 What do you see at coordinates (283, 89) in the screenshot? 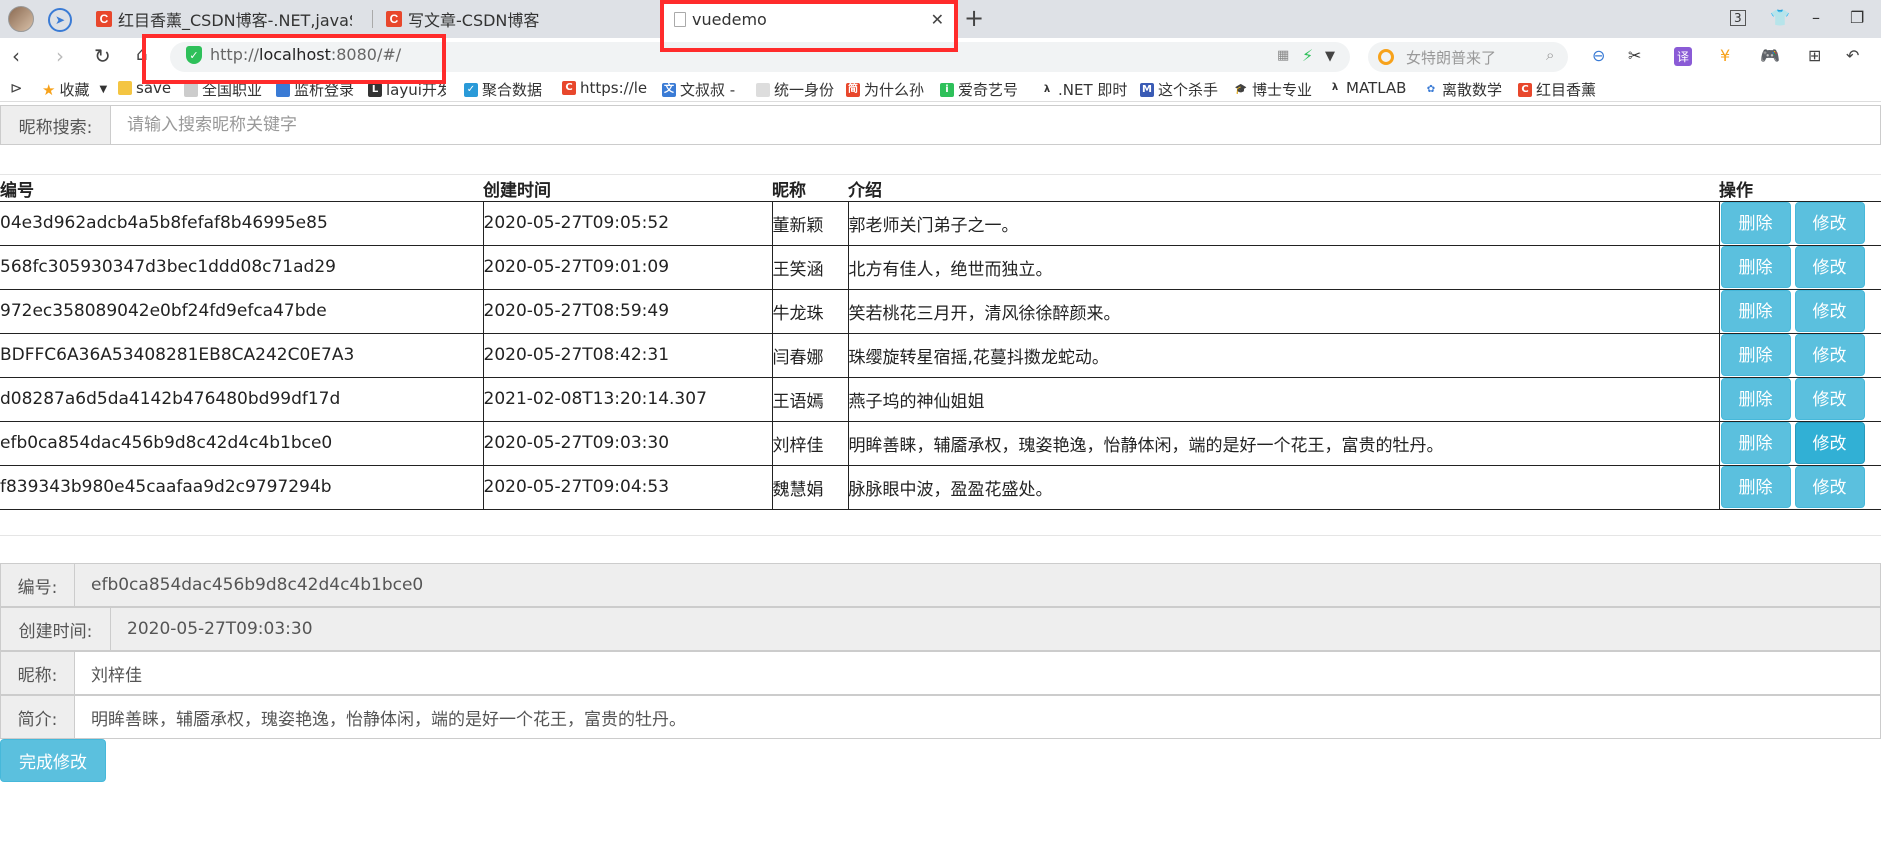
I see `cloud-icon` at bounding box center [283, 89].